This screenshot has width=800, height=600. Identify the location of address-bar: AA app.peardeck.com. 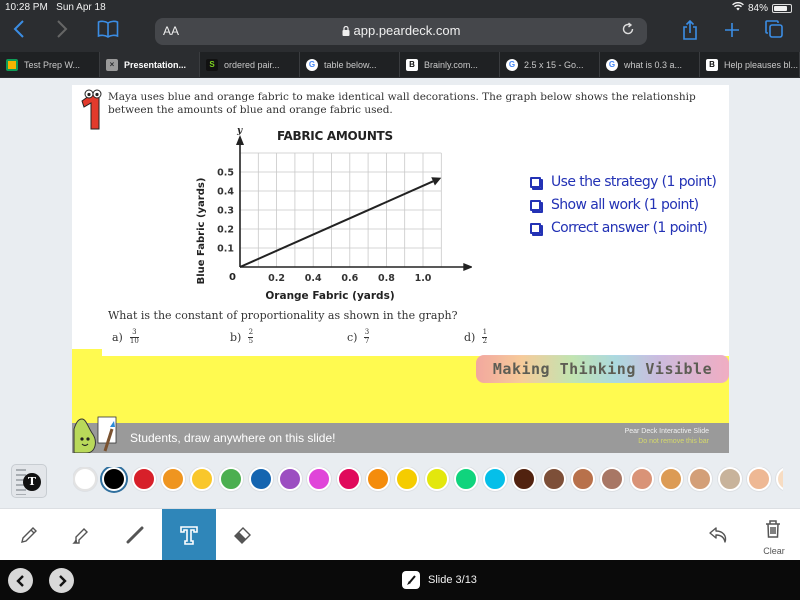
(401, 31).